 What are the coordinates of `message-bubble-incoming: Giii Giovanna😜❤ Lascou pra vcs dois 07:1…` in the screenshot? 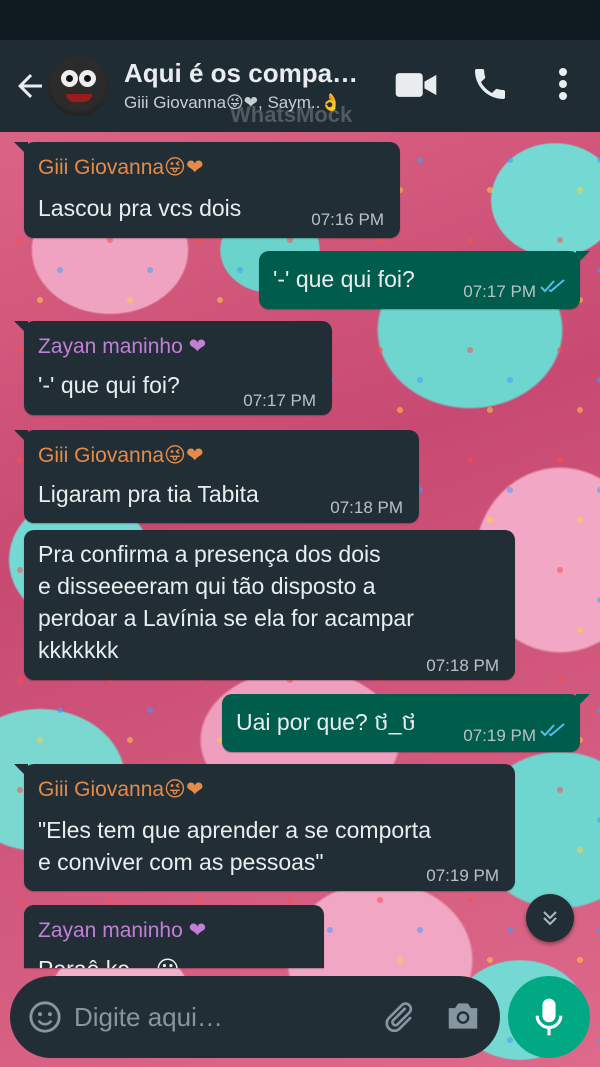 It's located at (207, 190).